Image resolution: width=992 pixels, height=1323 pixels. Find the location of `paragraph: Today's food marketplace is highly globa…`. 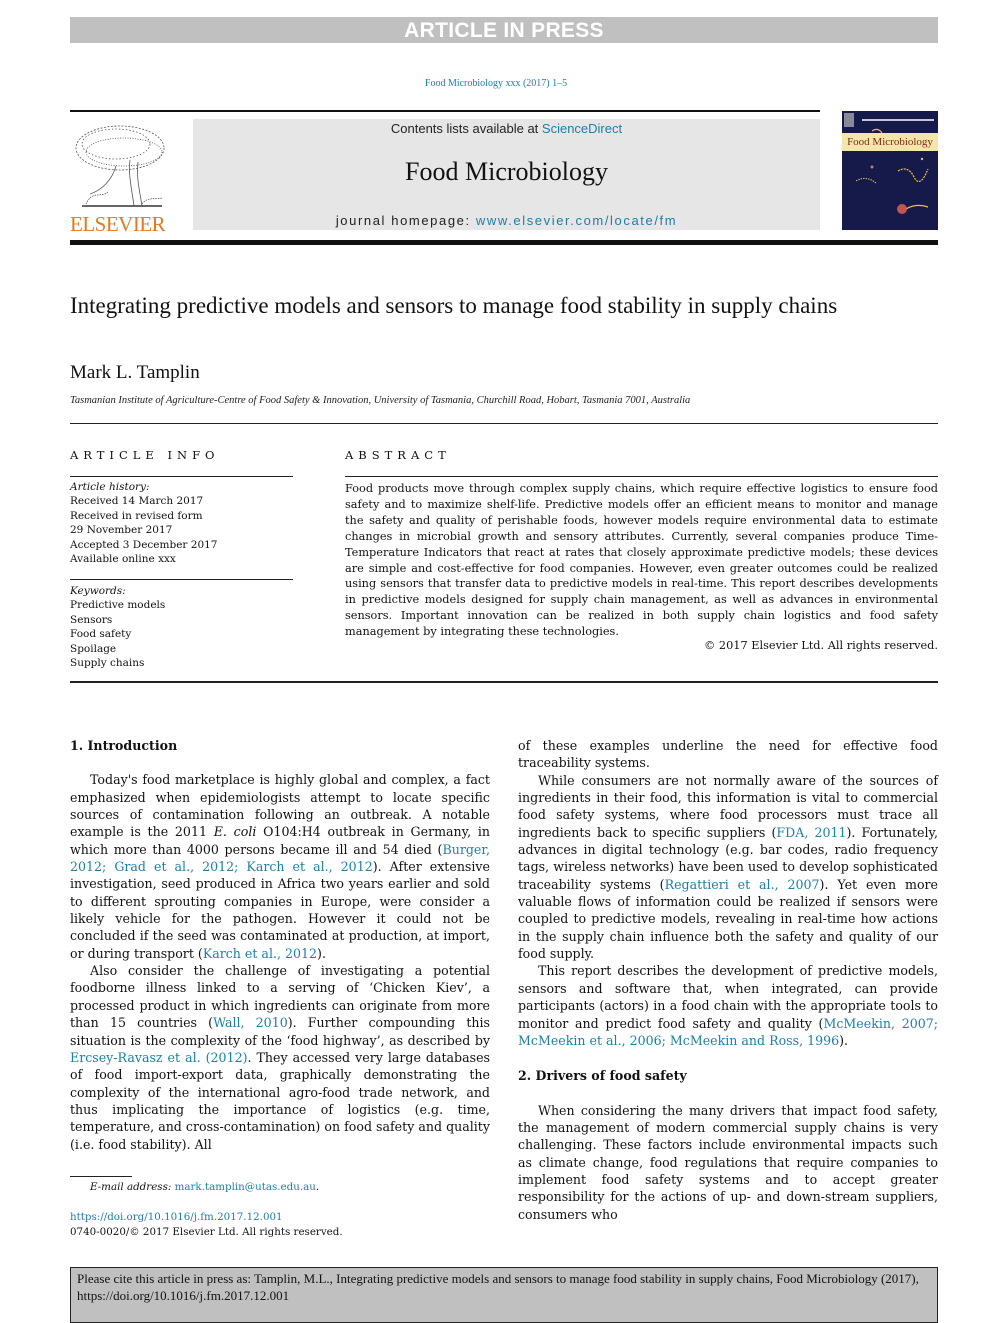

paragraph: Today's food marketplace is highly globa… is located at coordinates (280, 866).